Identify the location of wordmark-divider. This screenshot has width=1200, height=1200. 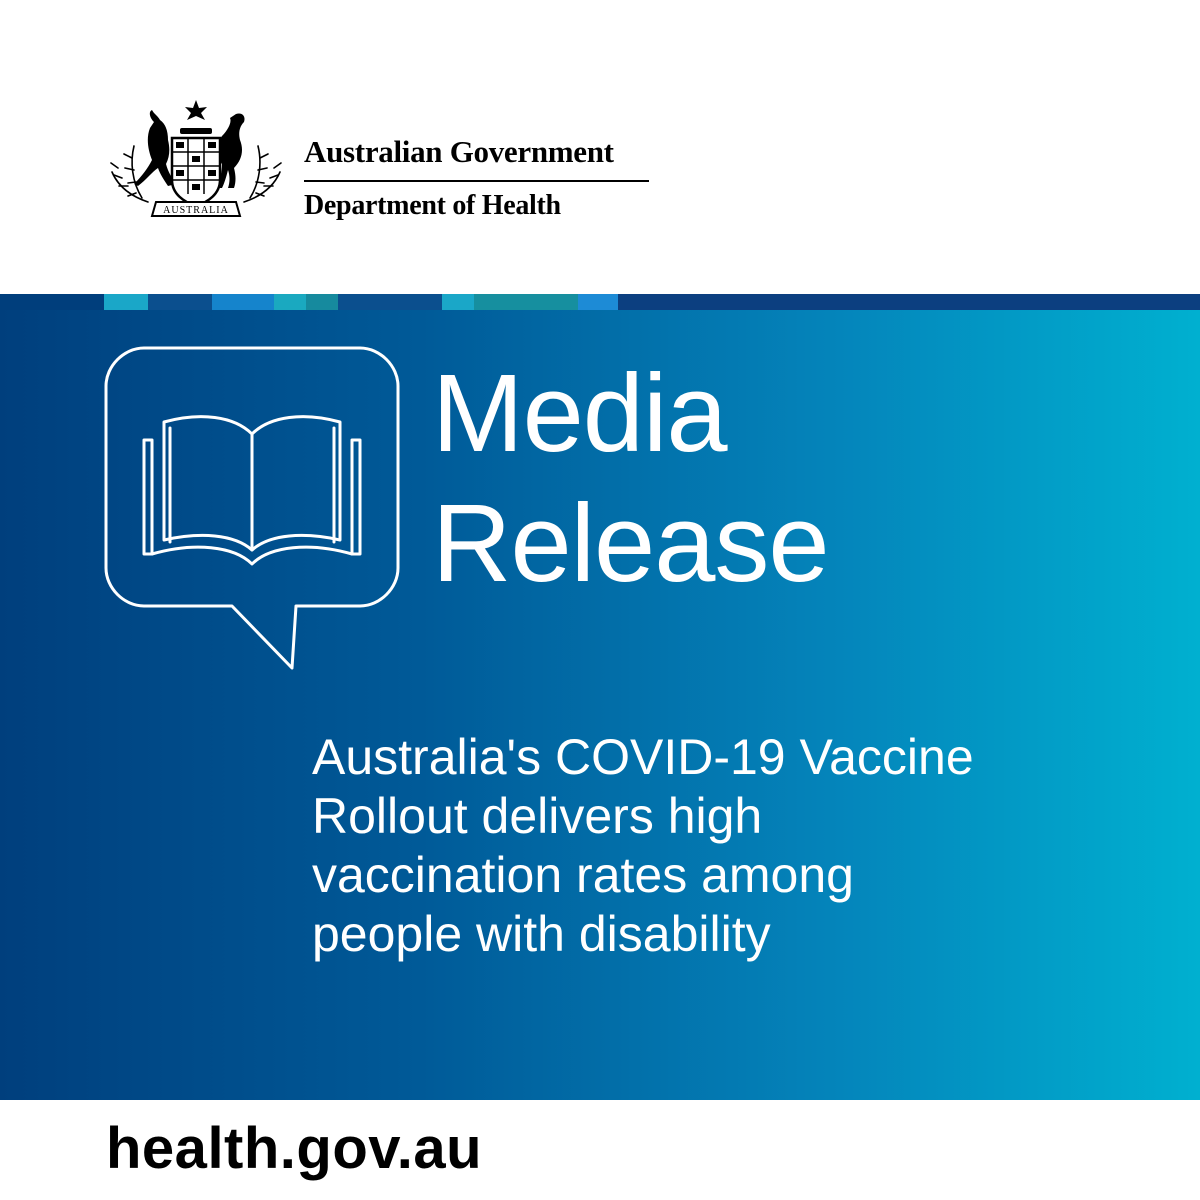
(476, 181).